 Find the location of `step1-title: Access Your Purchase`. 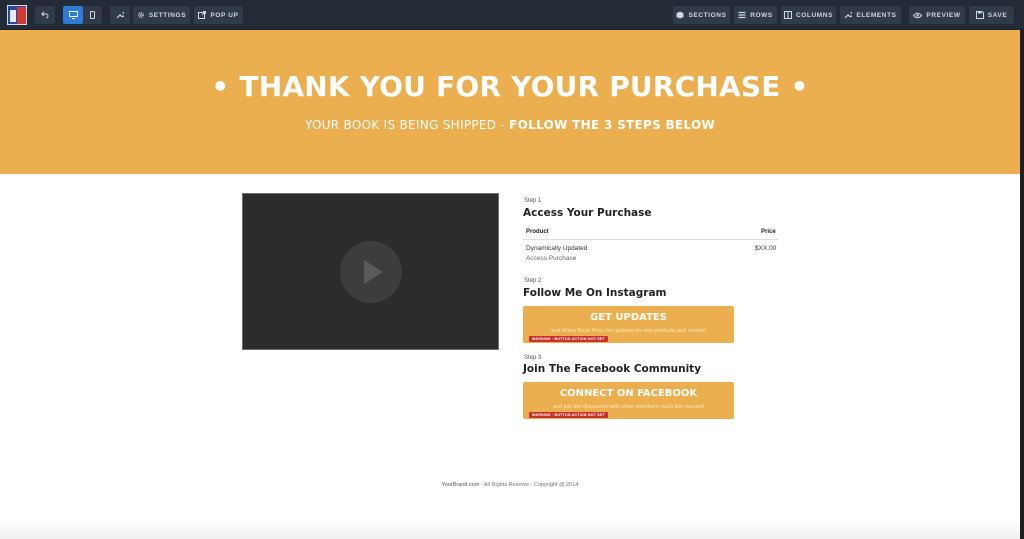

step1-title: Access Your Purchase is located at coordinates (587, 213).